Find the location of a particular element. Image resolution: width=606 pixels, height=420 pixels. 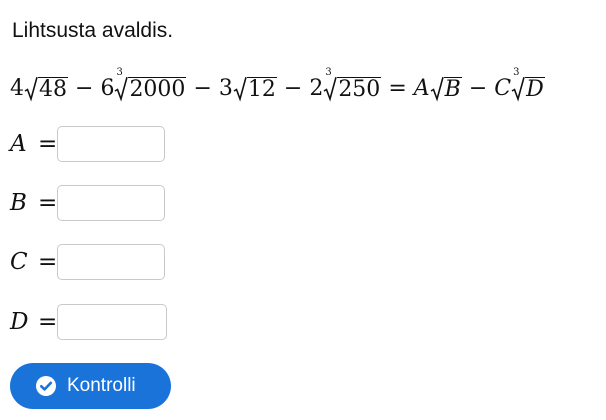

cube-root: 3 2000 is located at coordinates (150, 85).